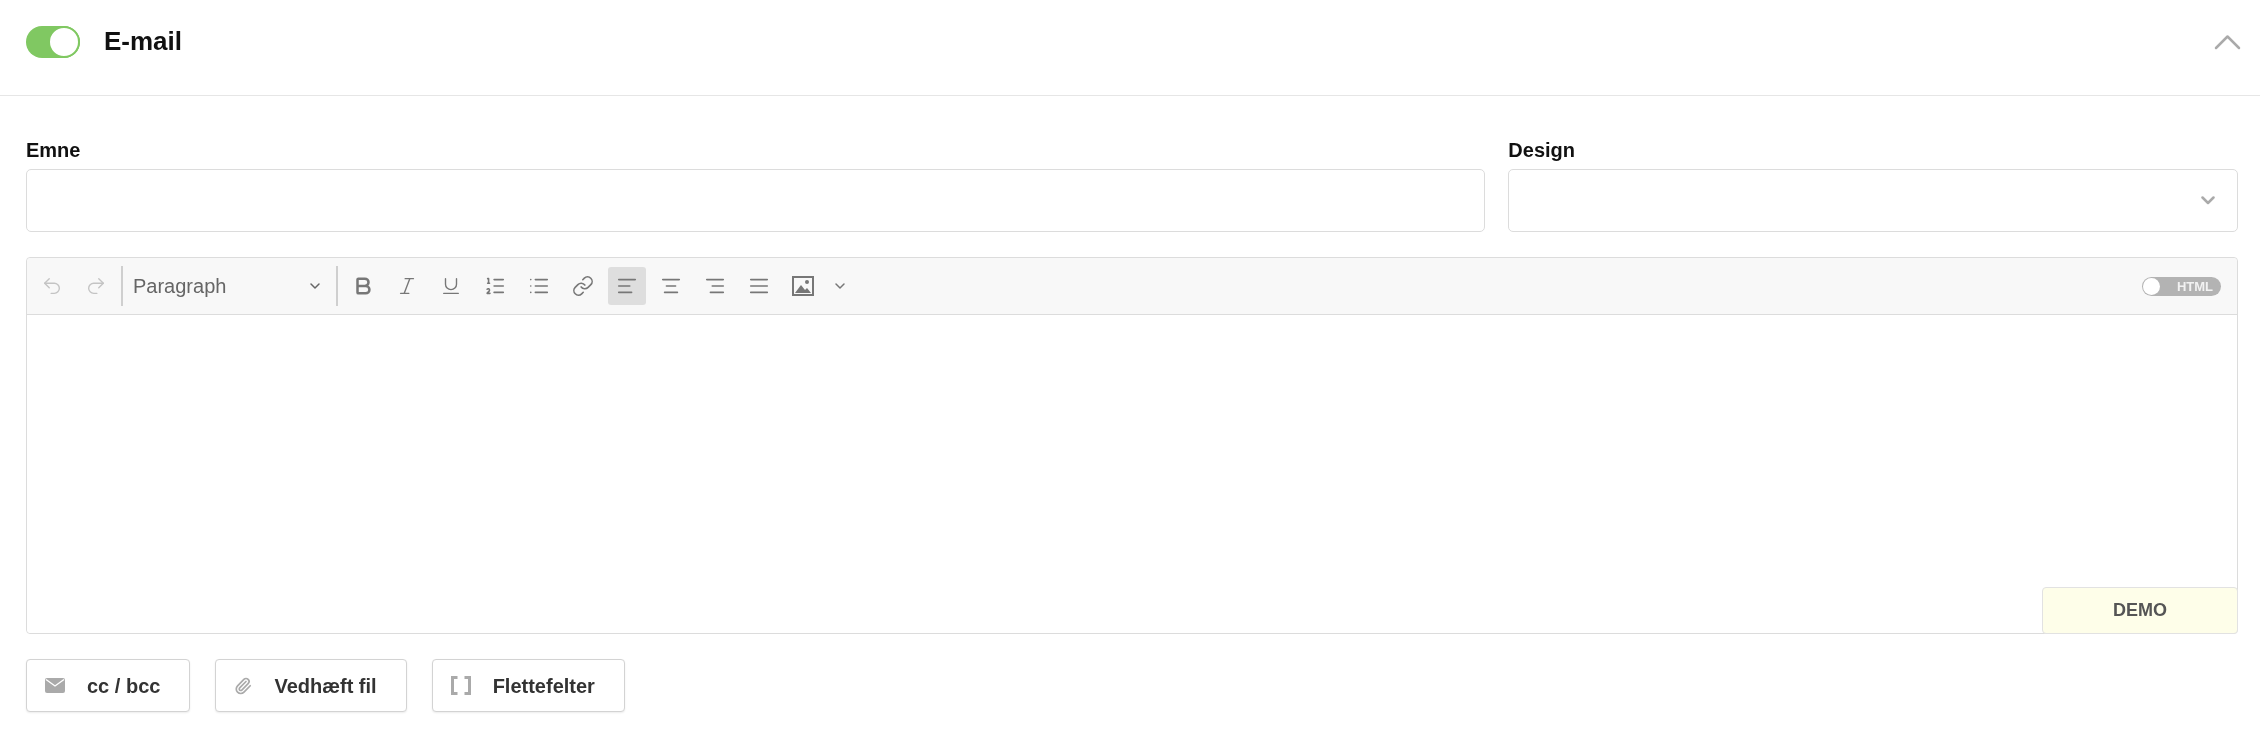 The height and width of the screenshot is (732, 2260). Describe the element at coordinates (143, 41) in the screenshot. I see `section-title: E-mail` at that location.